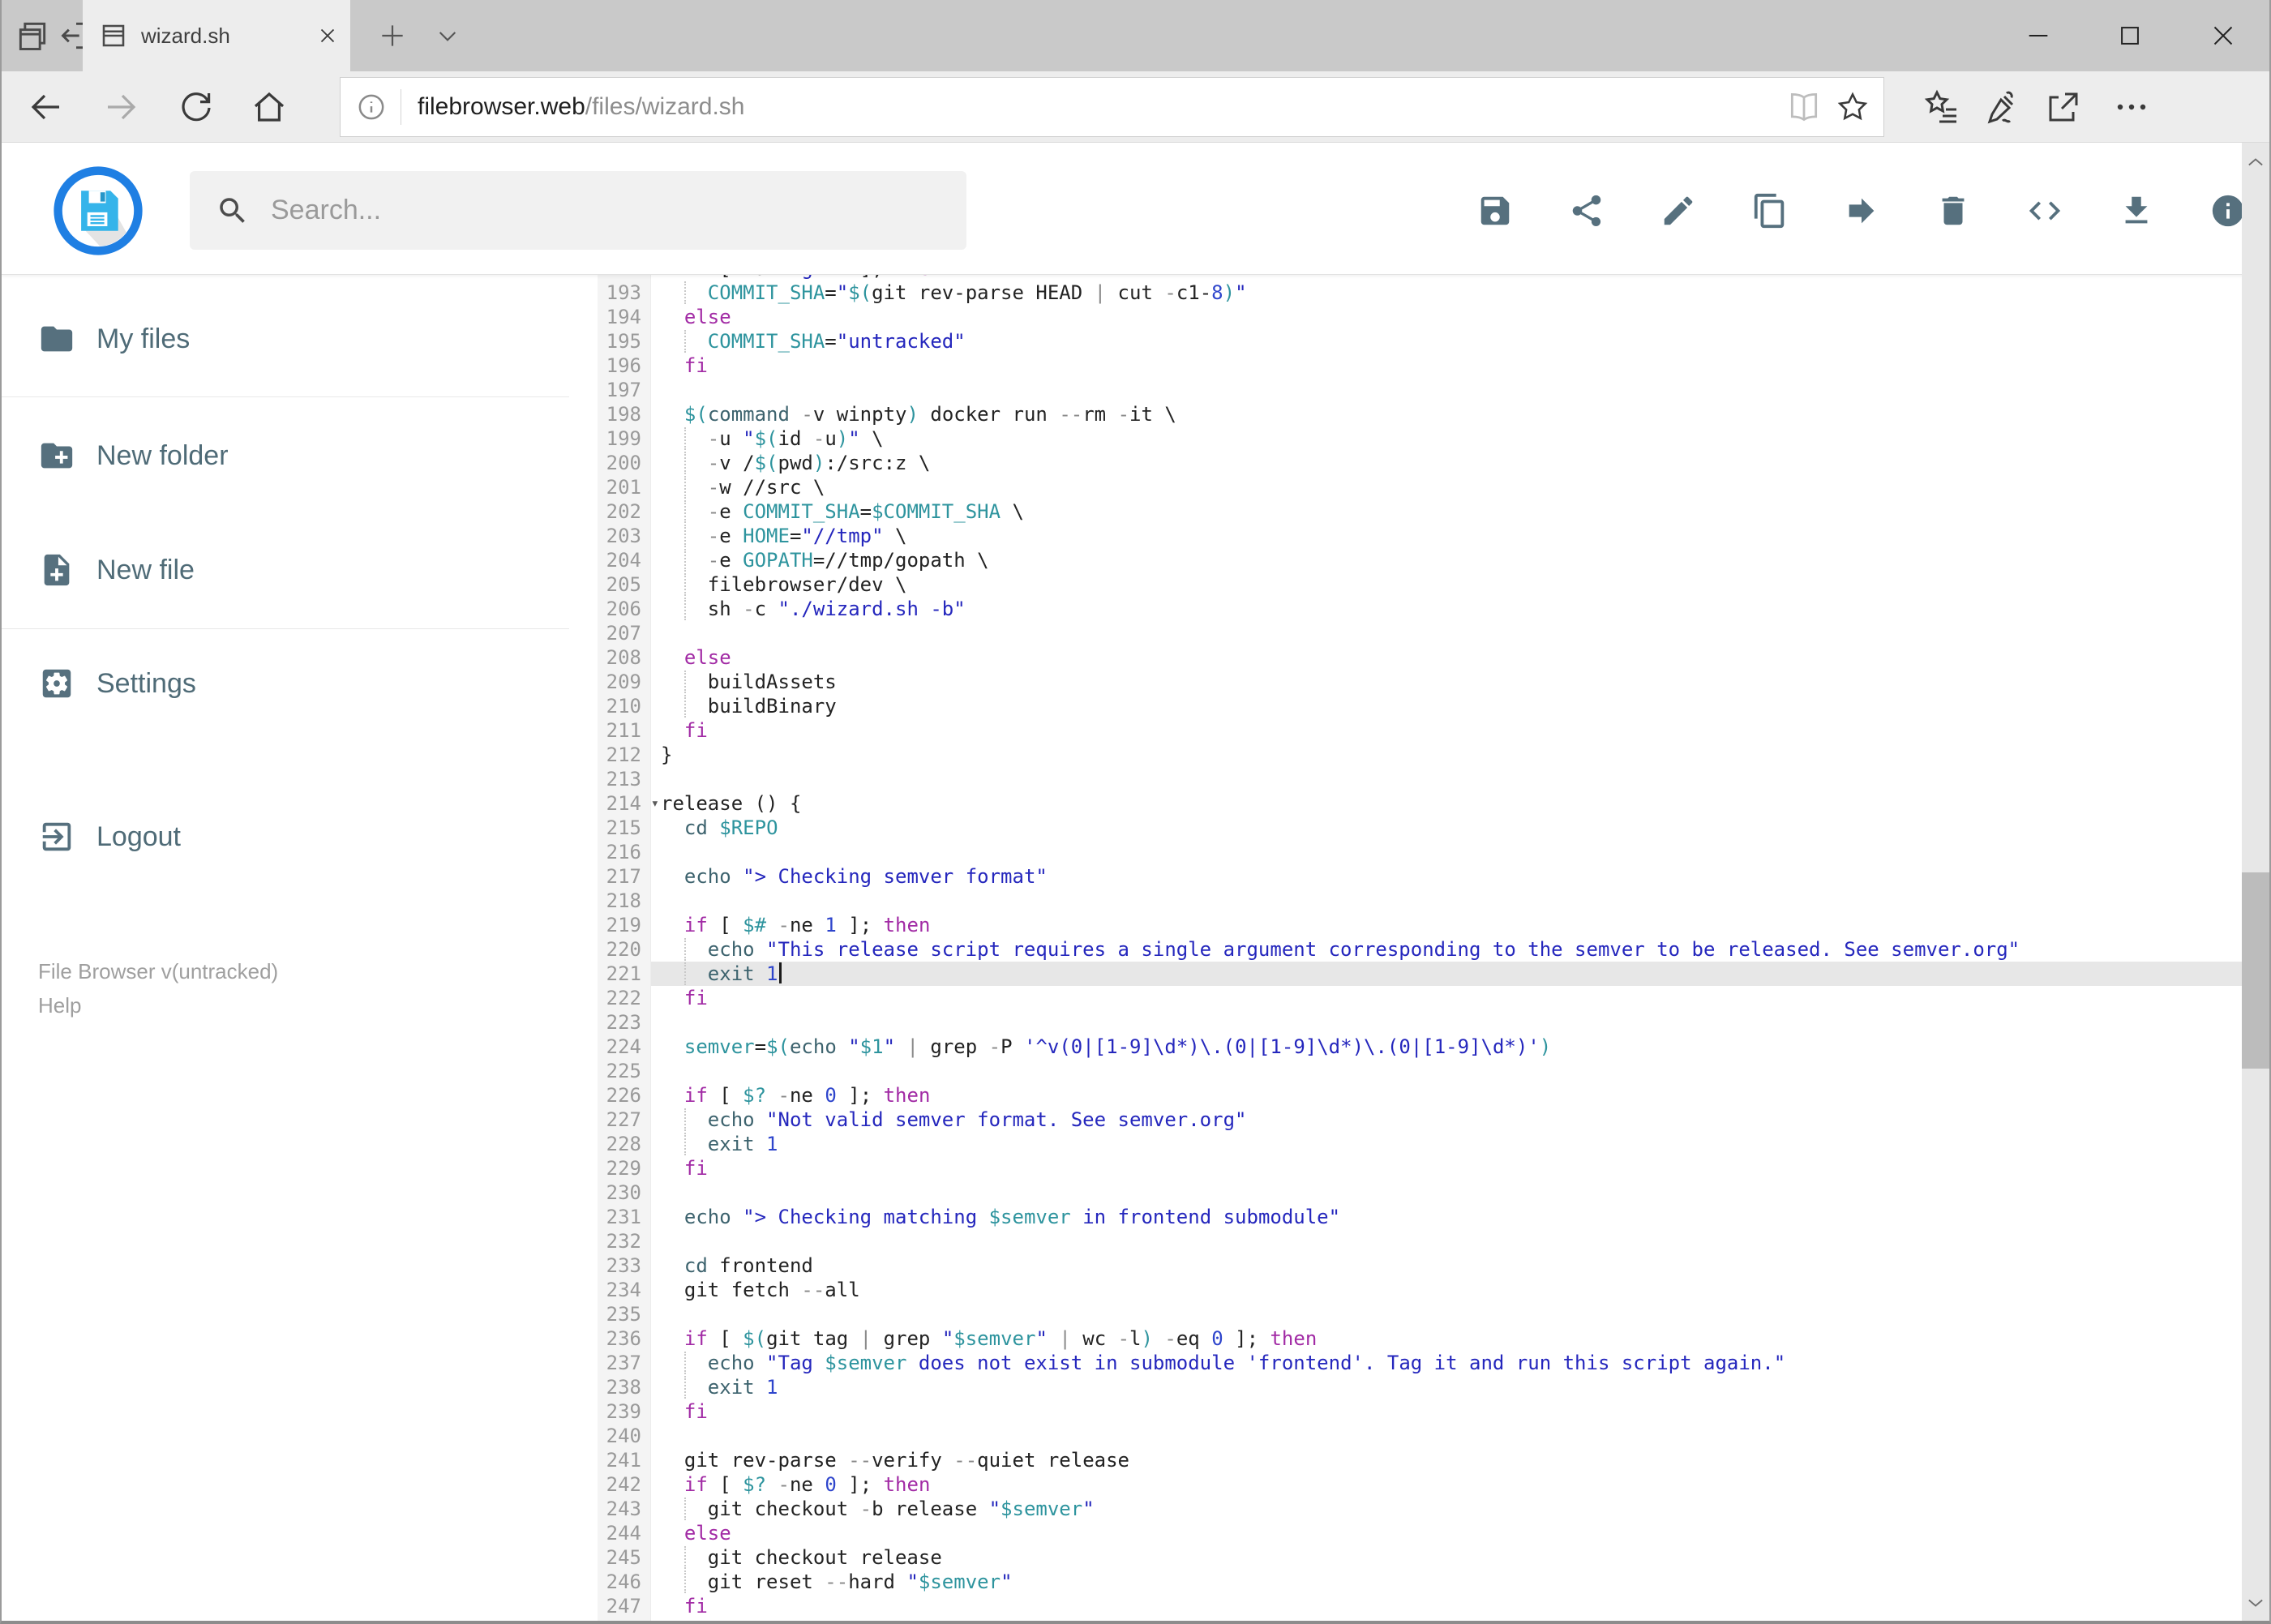 The image size is (2271, 1624). Describe the element at coordinates (1420, 1071) in the screenshot. I see `code-line: 225` at that location.